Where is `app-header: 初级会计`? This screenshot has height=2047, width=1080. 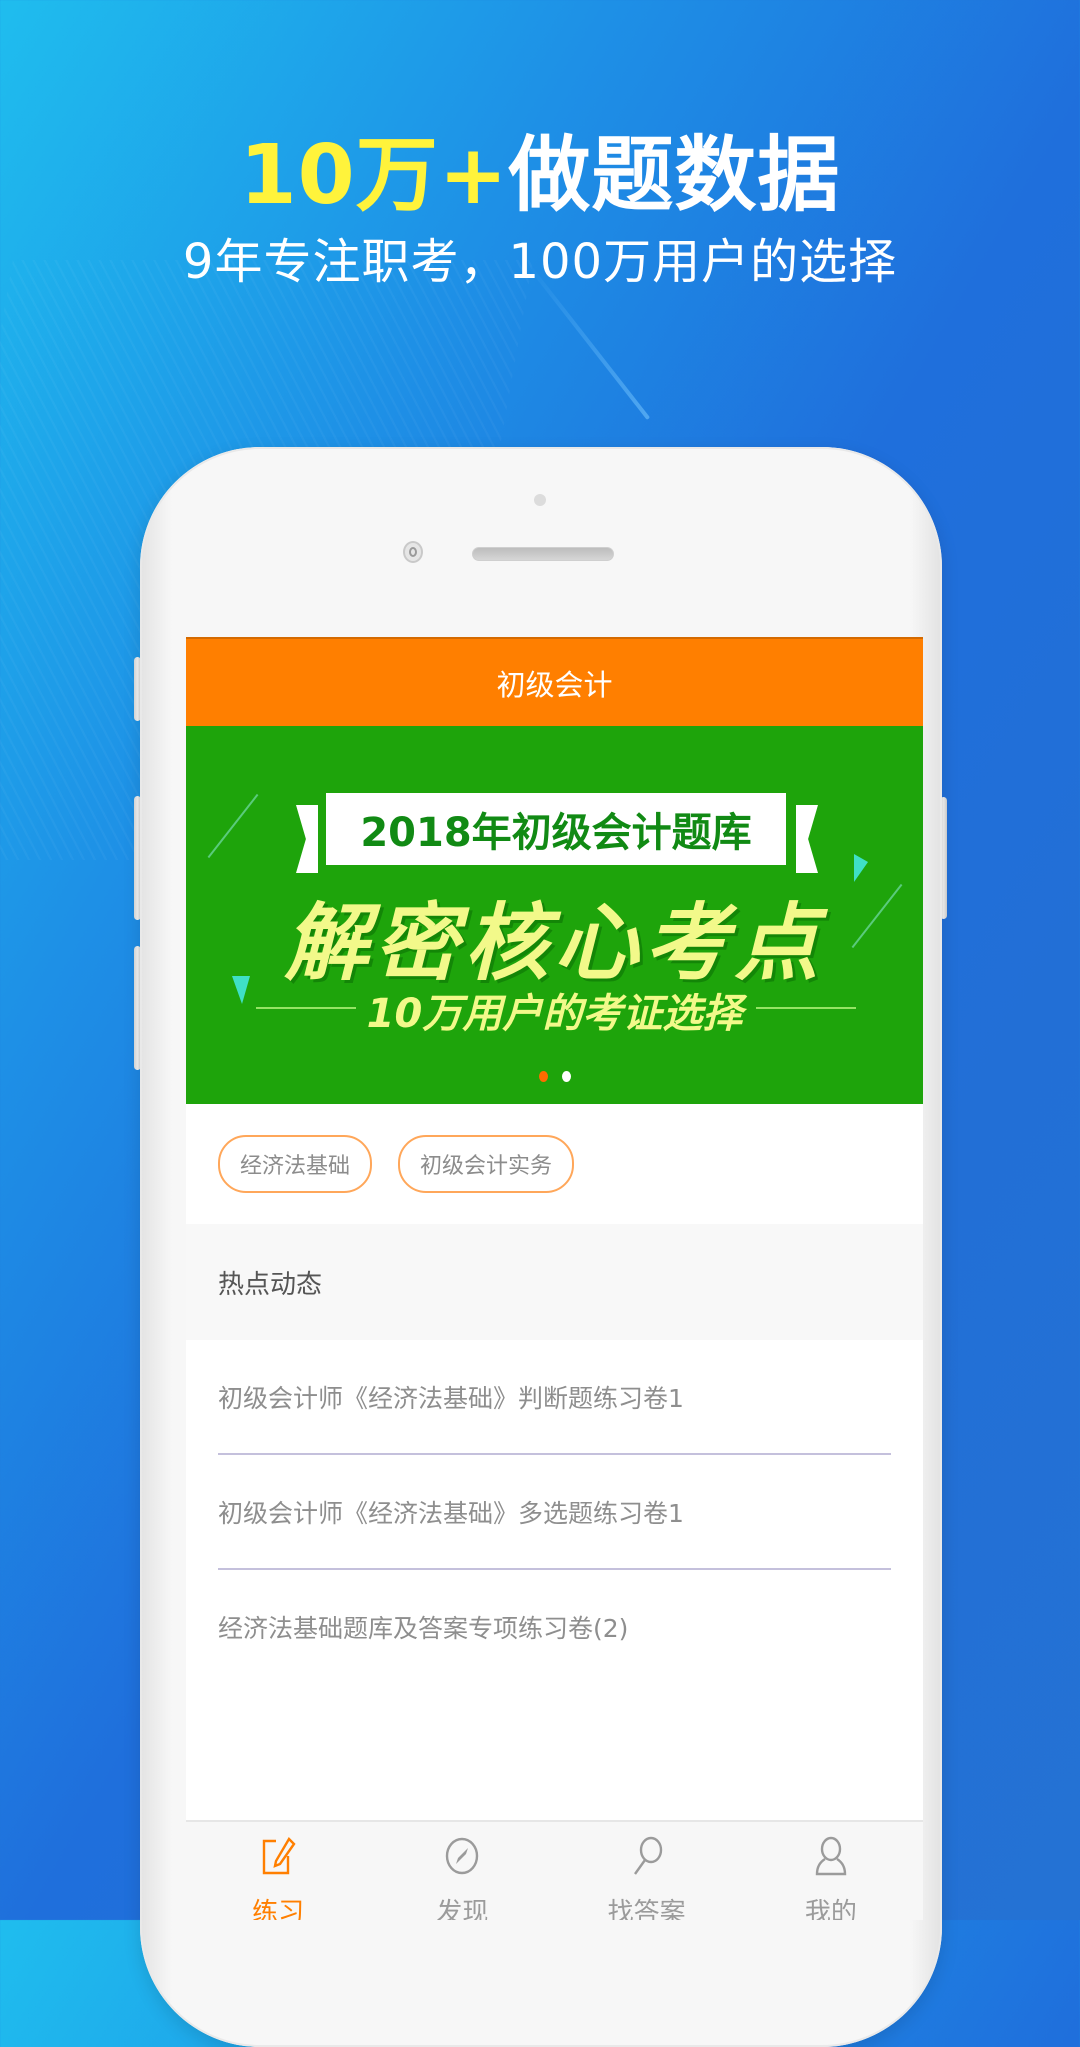
app-header: 初级会计 is located at coordinates (554, 681).